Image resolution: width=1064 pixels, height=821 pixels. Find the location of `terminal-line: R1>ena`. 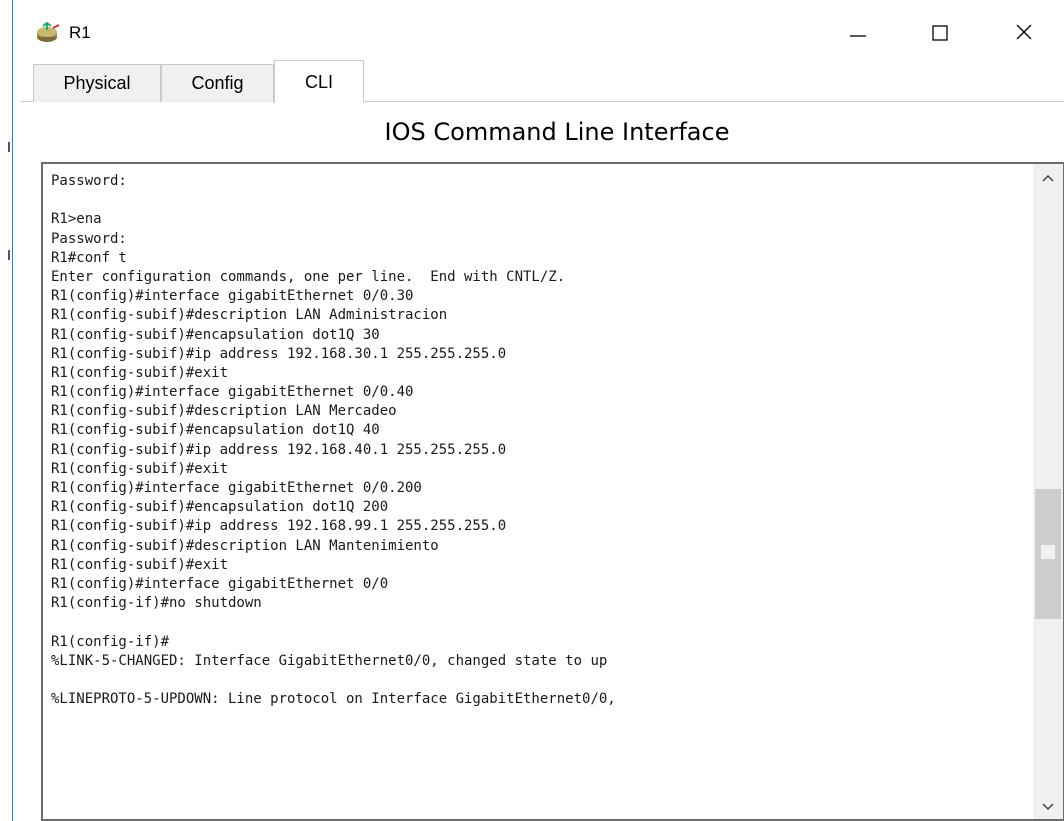

terminal-line: R1>ena is located at coordinates (76, 219).